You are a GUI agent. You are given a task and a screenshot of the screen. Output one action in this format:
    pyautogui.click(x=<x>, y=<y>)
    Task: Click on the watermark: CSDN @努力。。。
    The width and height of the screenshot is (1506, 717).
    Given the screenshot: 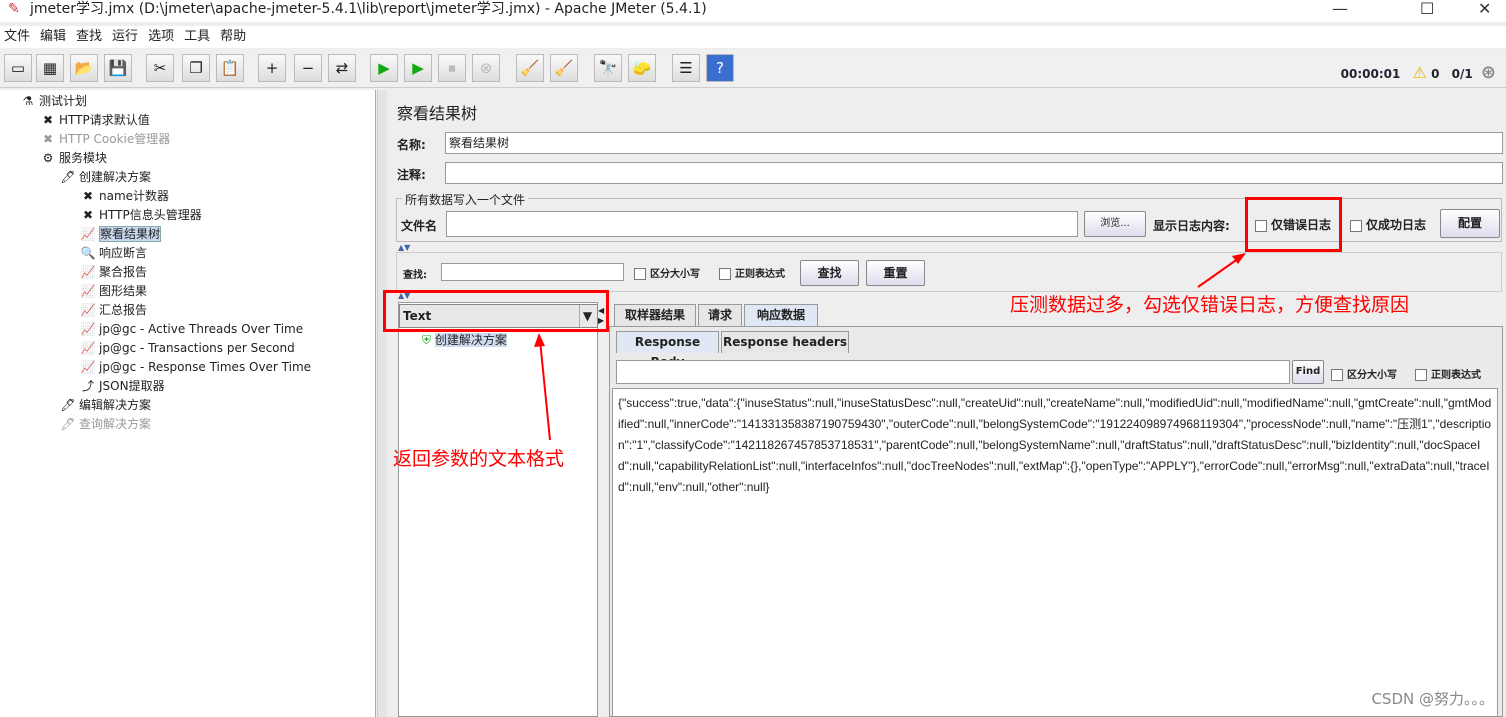 What is the action you would take?
    pyautogui.click(x=1432, y=699)
    